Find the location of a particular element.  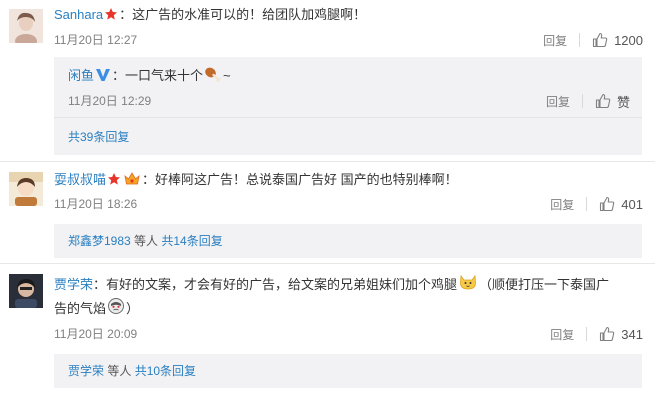

comment-header: Sanhara ：这广告的水准可以的！给团队加鸡腿啊！ is located at coordinates (210, 15).